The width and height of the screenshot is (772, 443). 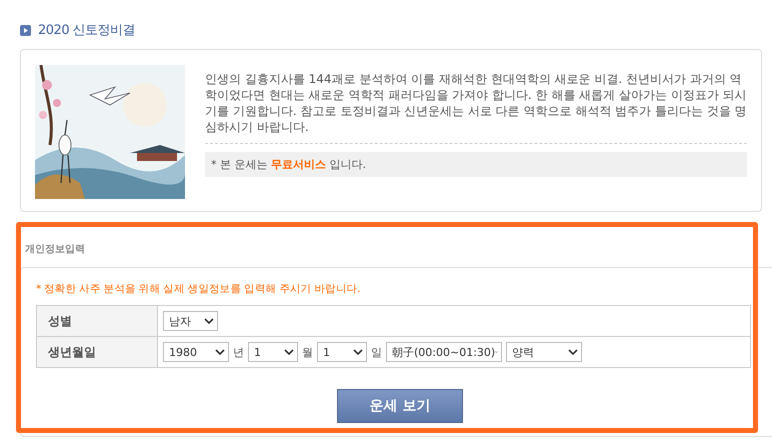 What do you see at coordinates (544, 352) in the screenshot?
I see `dropdown: 양력` at bounding box center [544, 352].